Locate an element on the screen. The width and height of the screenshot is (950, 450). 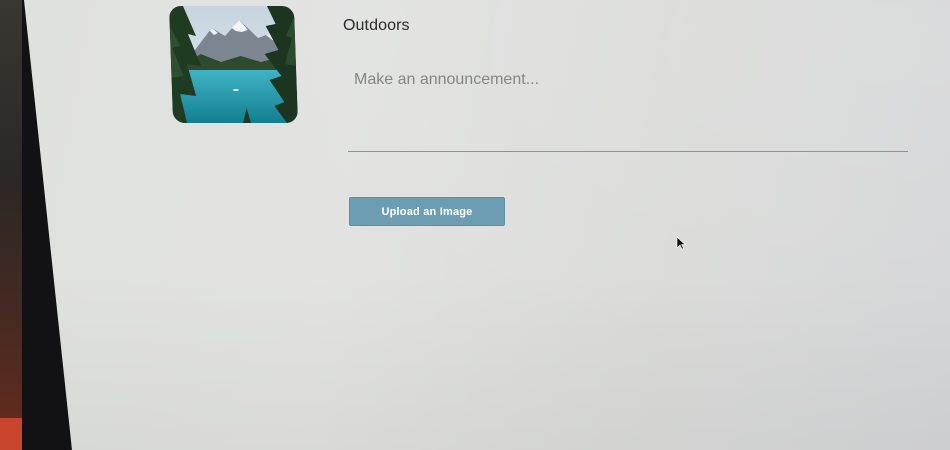
mouse-pointer-icon is located at coordinates (681, 243).